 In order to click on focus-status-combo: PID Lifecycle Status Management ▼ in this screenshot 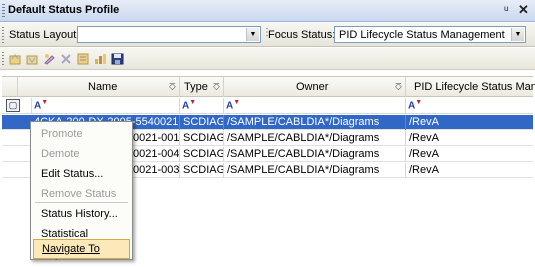, I will do `click(430, 34)`.